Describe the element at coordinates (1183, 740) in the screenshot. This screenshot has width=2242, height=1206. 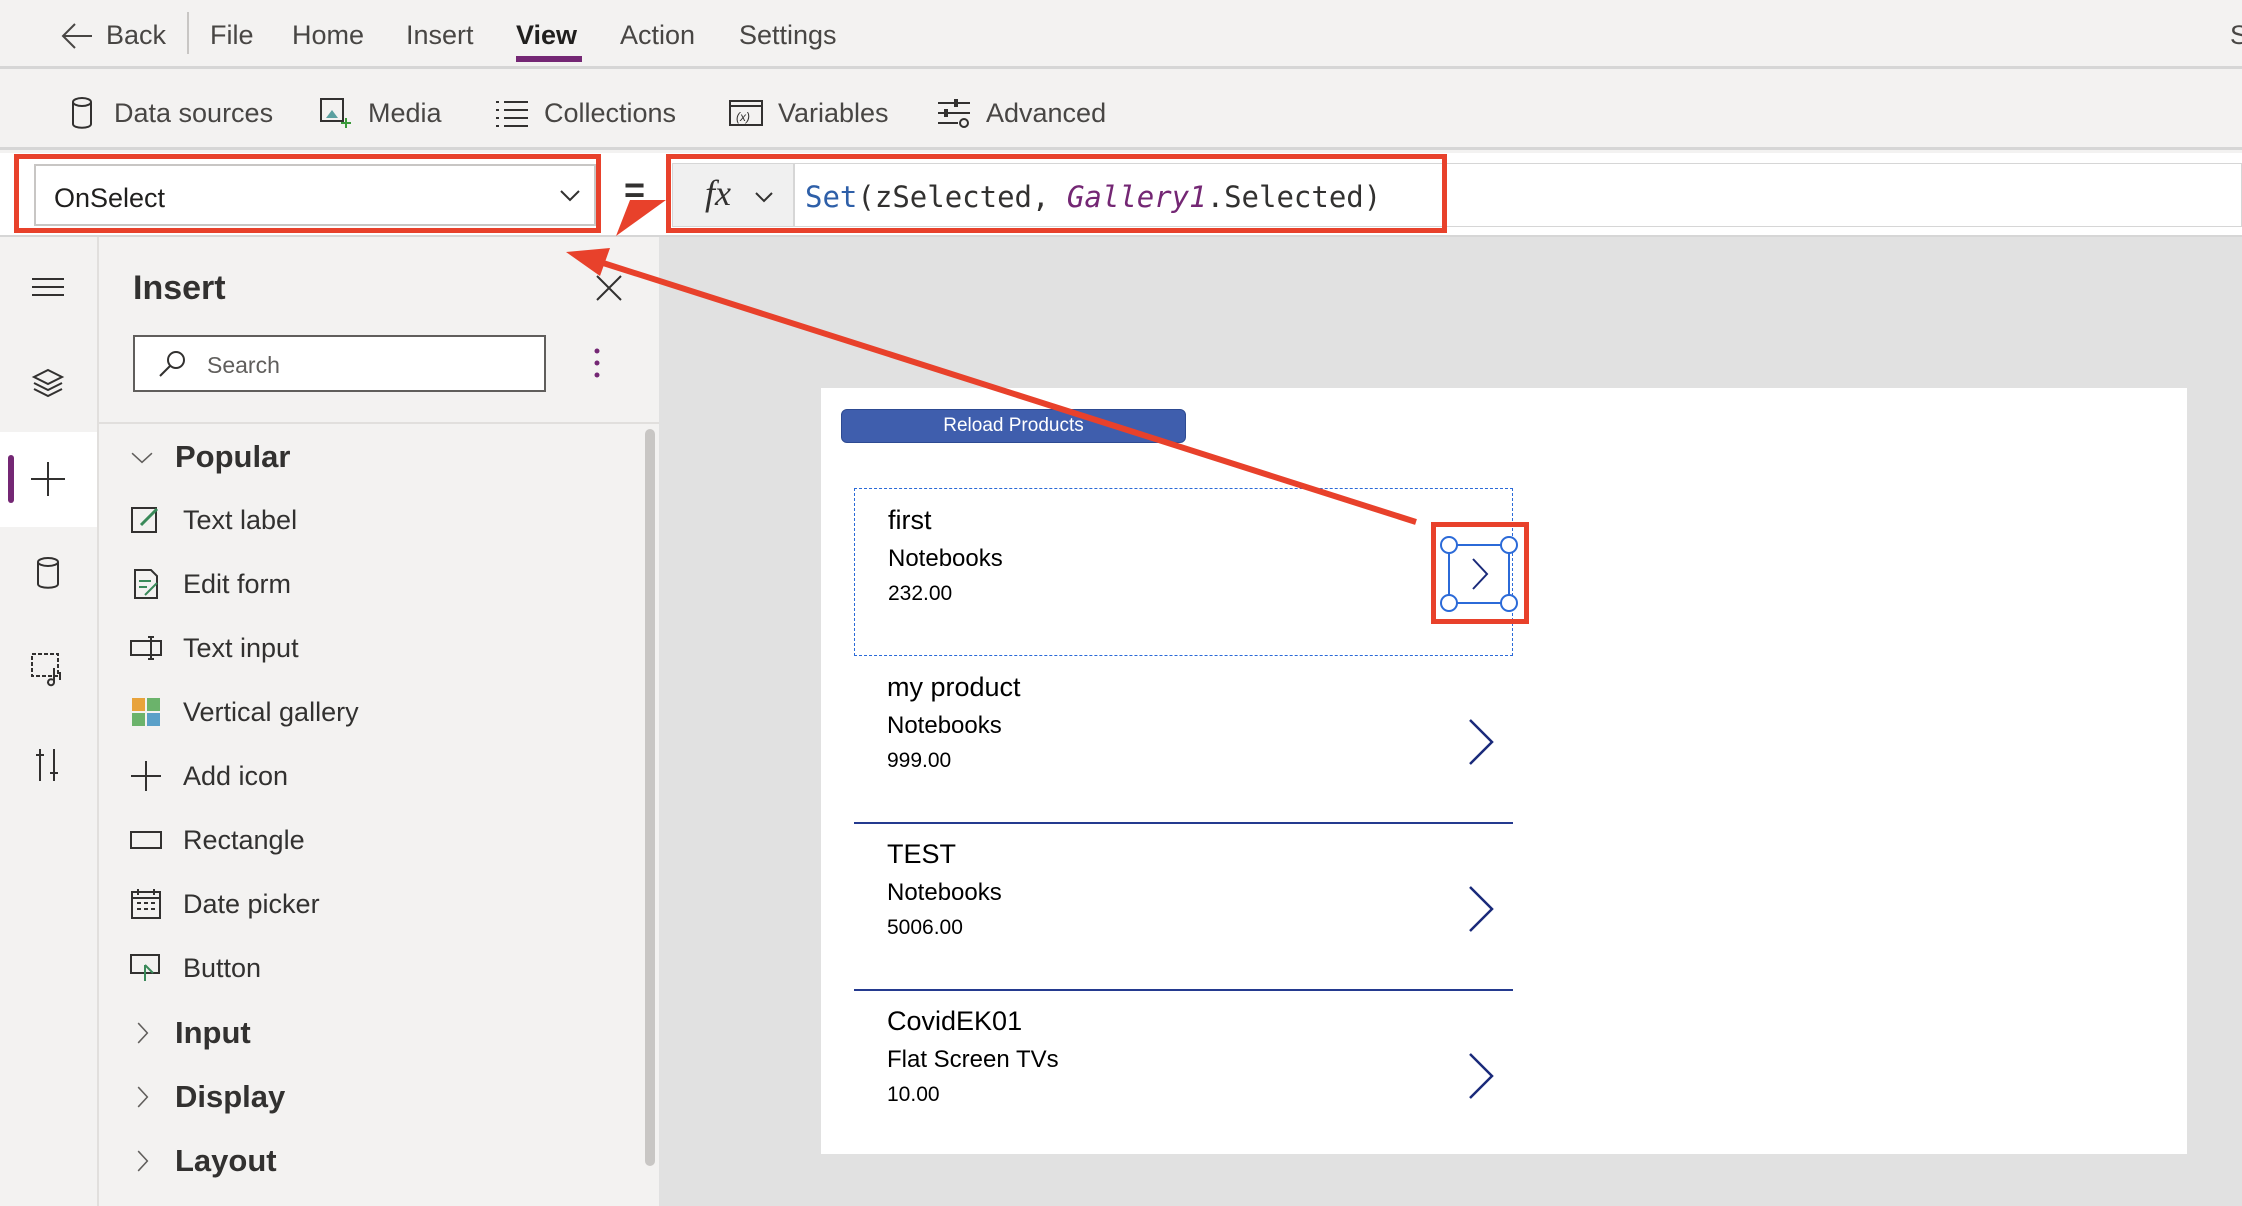
I see `gallery-row: my product Notebooks 999.00` at that location.